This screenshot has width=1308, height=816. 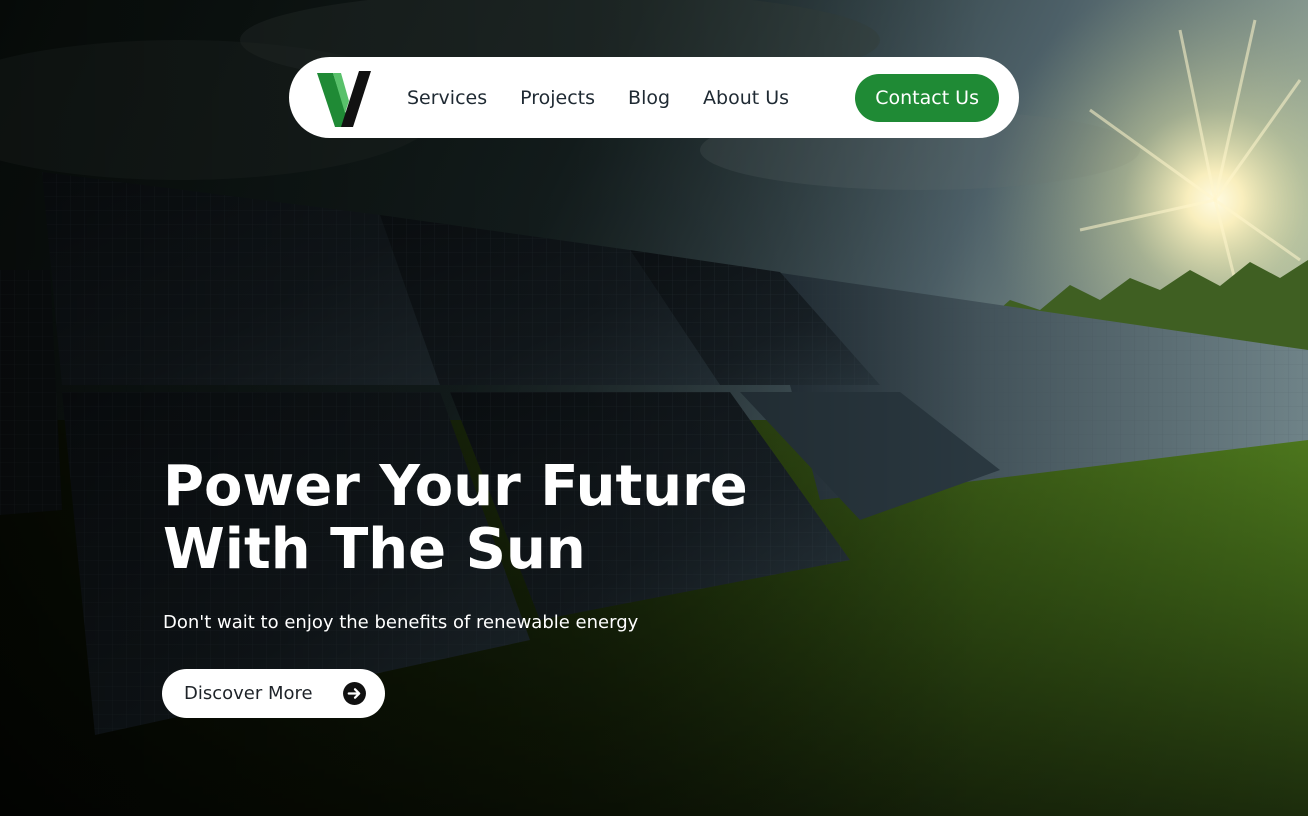 I want to click on nav-link-projects: Projects, so click(x=557, y=98).